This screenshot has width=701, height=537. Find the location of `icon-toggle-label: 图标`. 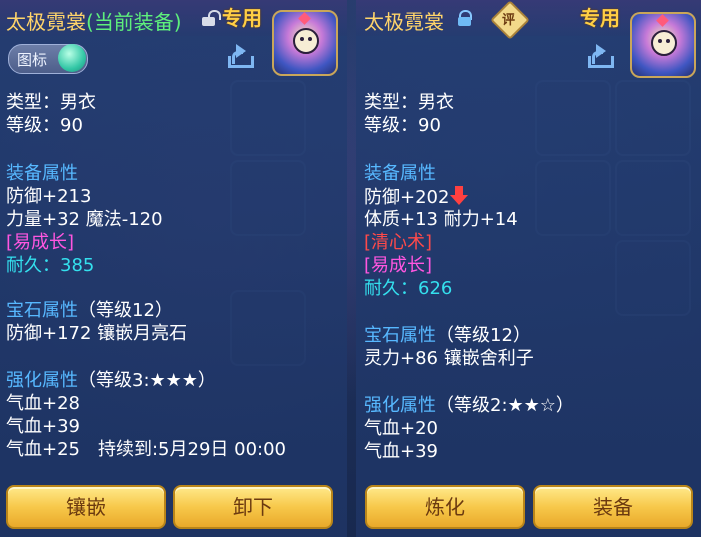

icon-toggle-label: 图标 is located at coordinates (32, 60).